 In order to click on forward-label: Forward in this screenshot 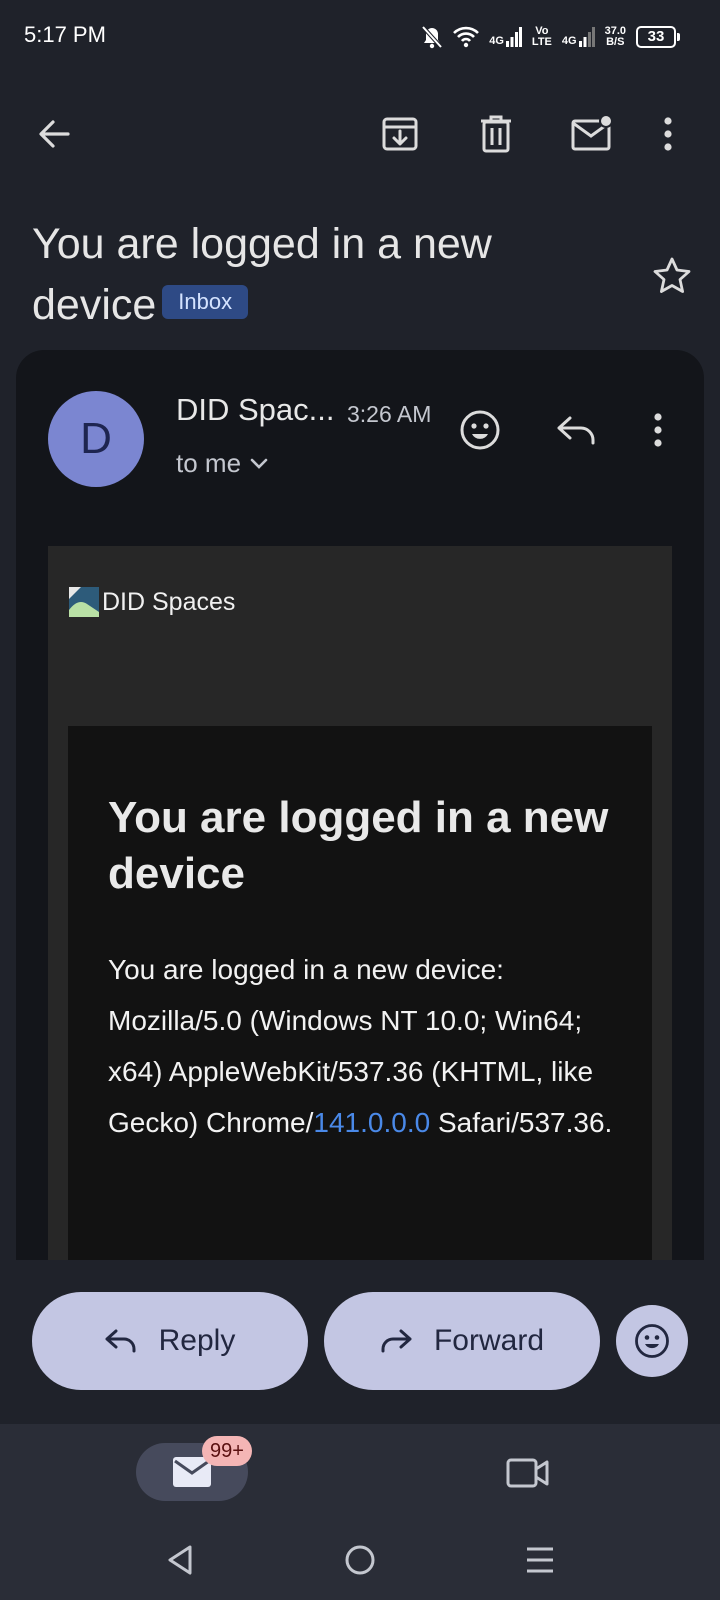, I will do `click(489, 1340)`.